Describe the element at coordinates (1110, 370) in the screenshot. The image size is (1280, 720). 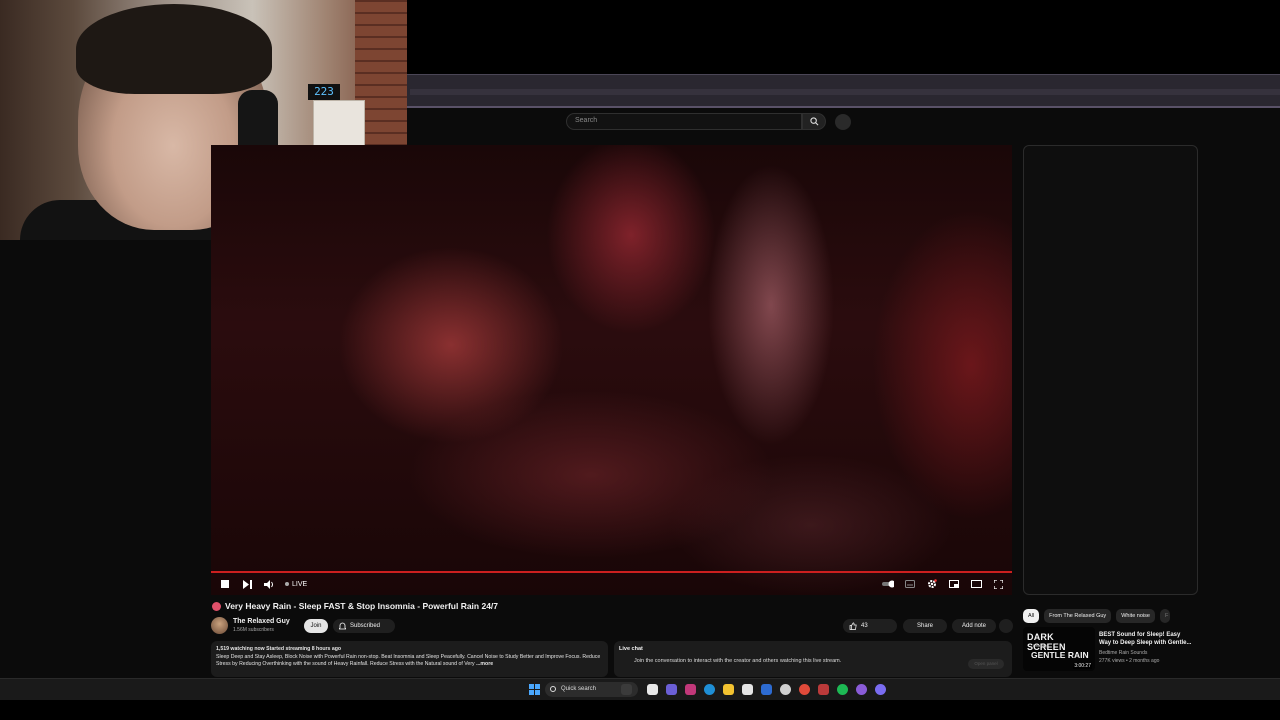
I see `side-panel` at that location.